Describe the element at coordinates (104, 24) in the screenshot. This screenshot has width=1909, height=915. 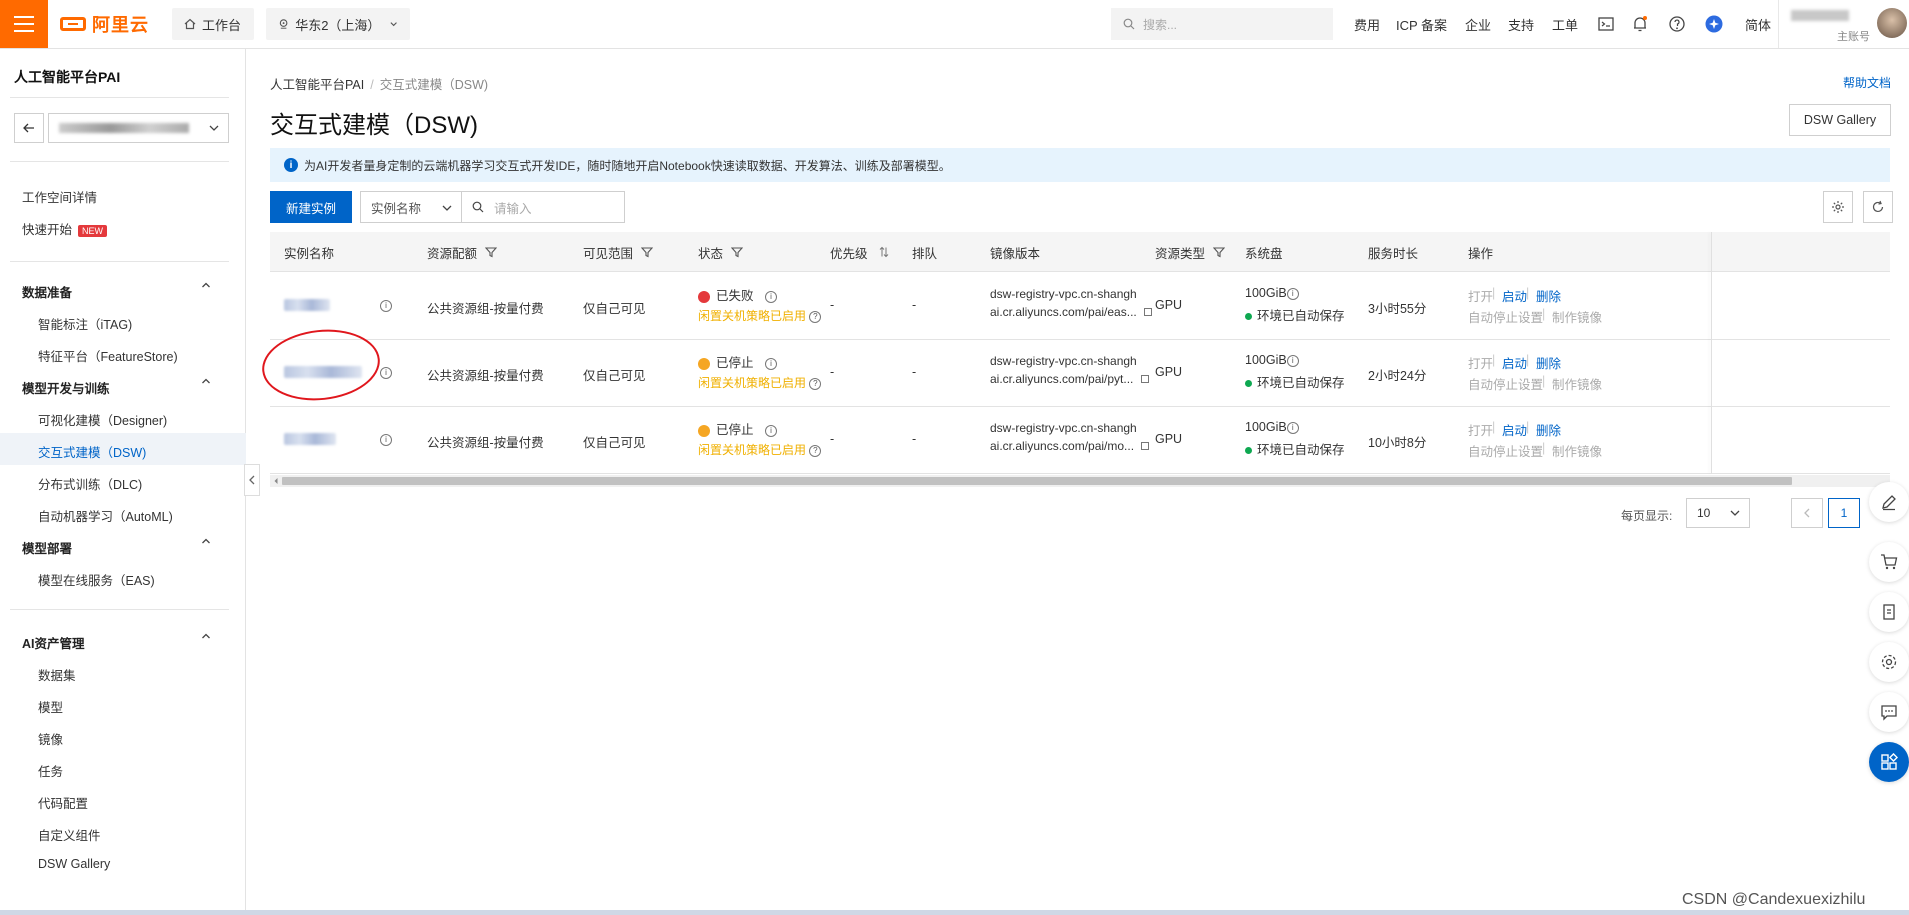
I see `aliyun-logo: 阿里云` at that location.